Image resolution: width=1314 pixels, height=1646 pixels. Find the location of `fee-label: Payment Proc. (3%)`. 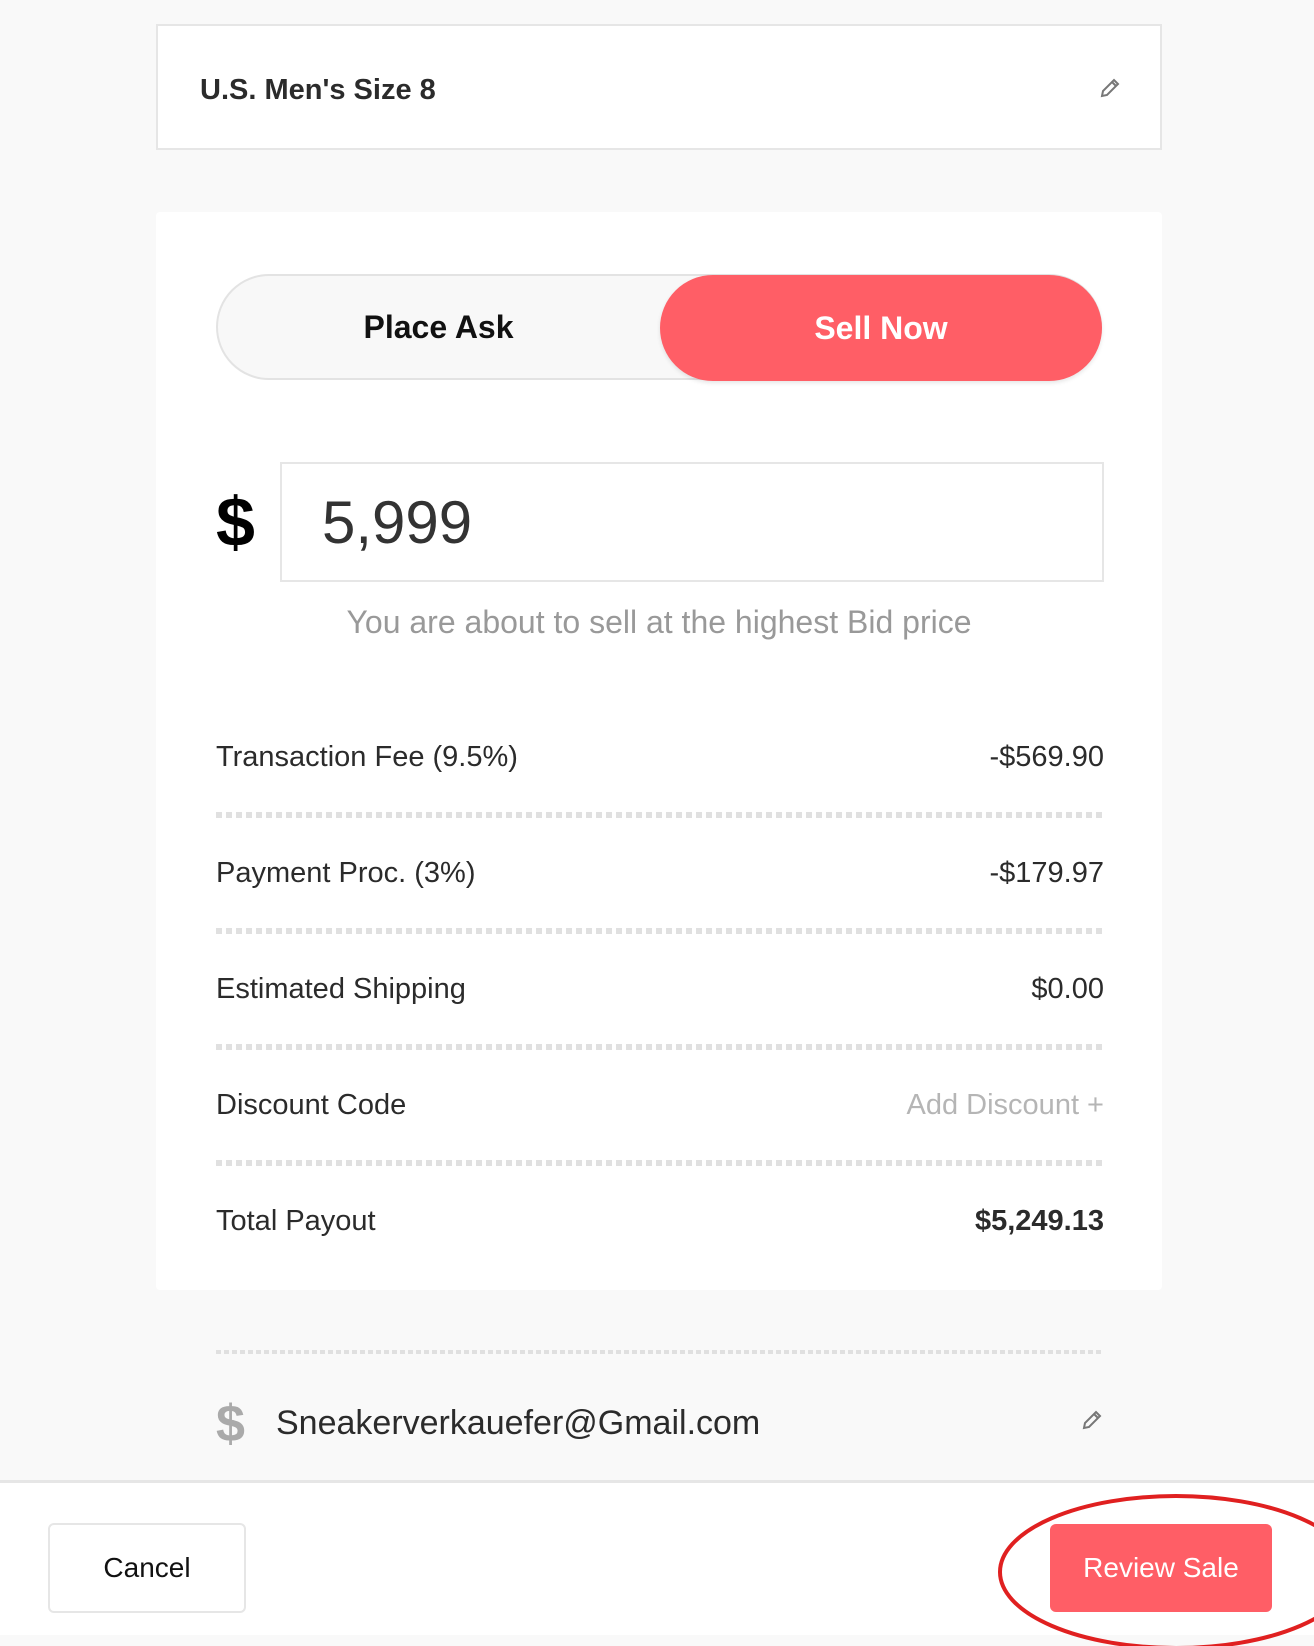

fee-label: Payment Proc. (3%) is located at coordinates (346, 872).